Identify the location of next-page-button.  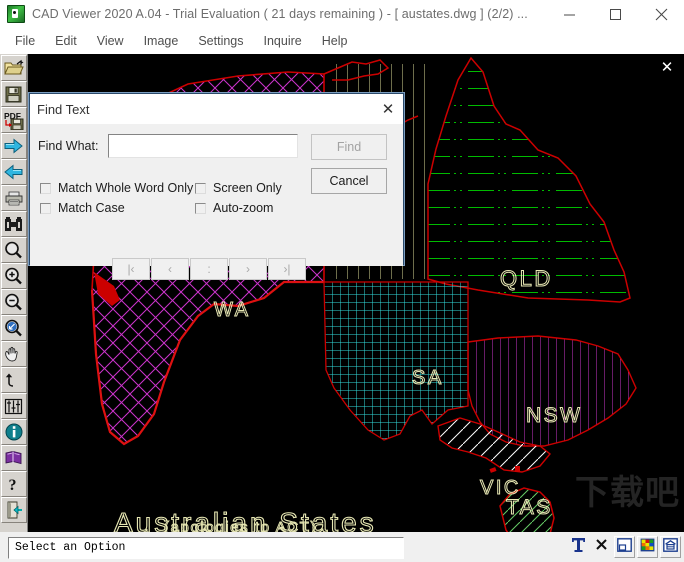
(13, 146).